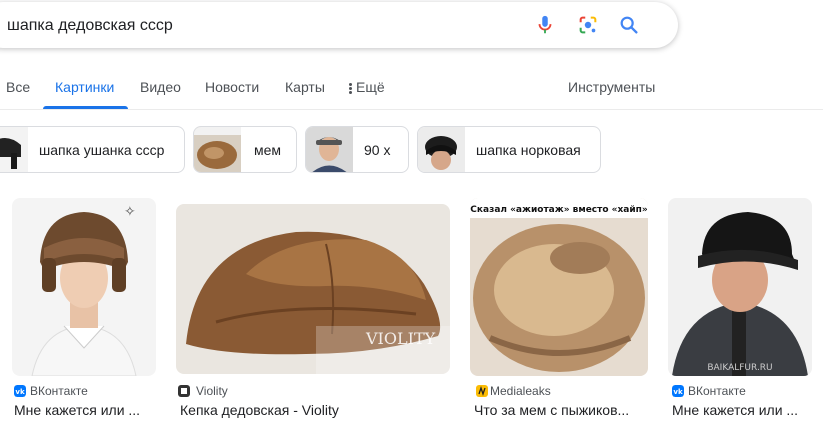  What do you see at coordinates (268, 150) in the screenshot?
I see `chip-label: мем` at bounding box center [268, 150].